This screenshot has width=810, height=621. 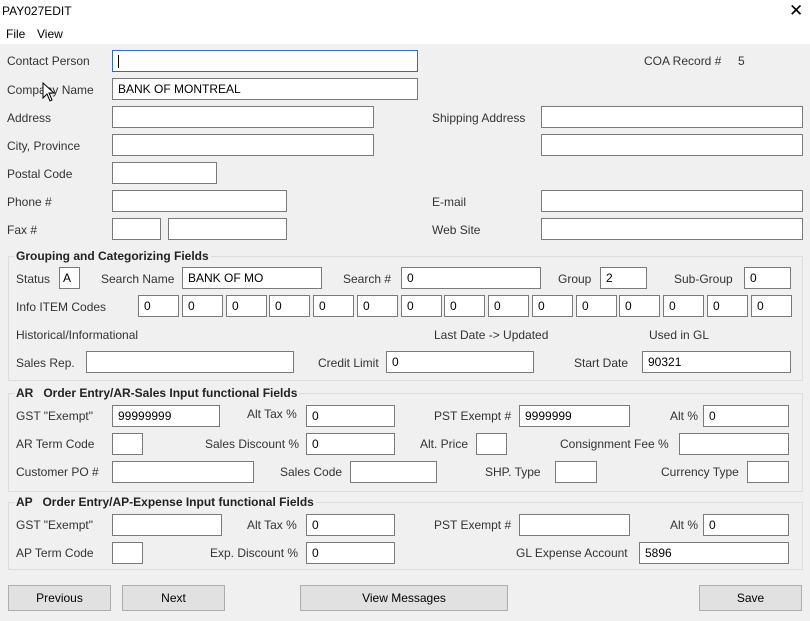 What do you see at coordinates (350, 444) in the screenshot?
I see `sales-discount-field: 0` at bounding box center [350, 444].